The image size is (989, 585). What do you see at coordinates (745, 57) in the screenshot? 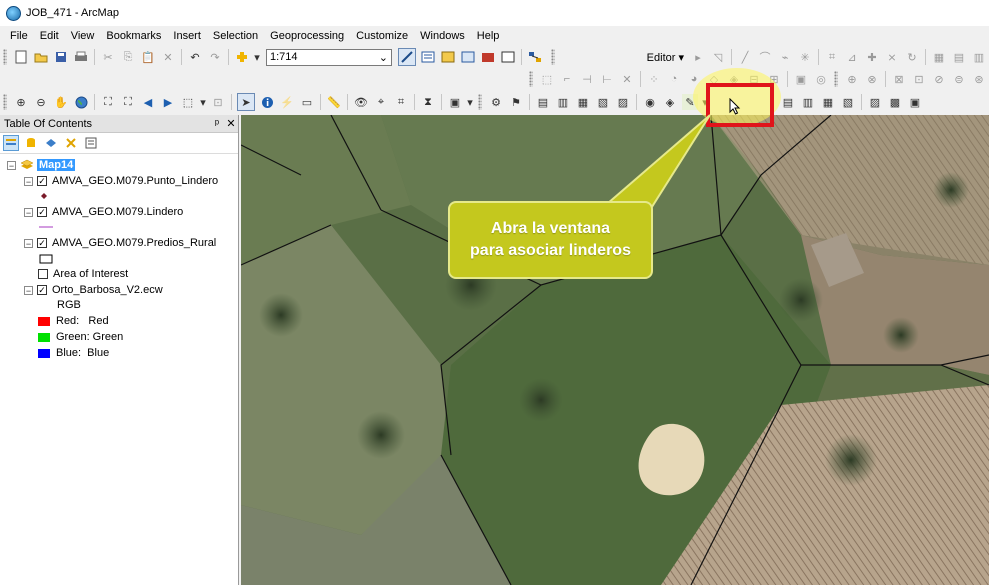
I see `straight-segment-icon: ╱` at bounding box center [745, 57].